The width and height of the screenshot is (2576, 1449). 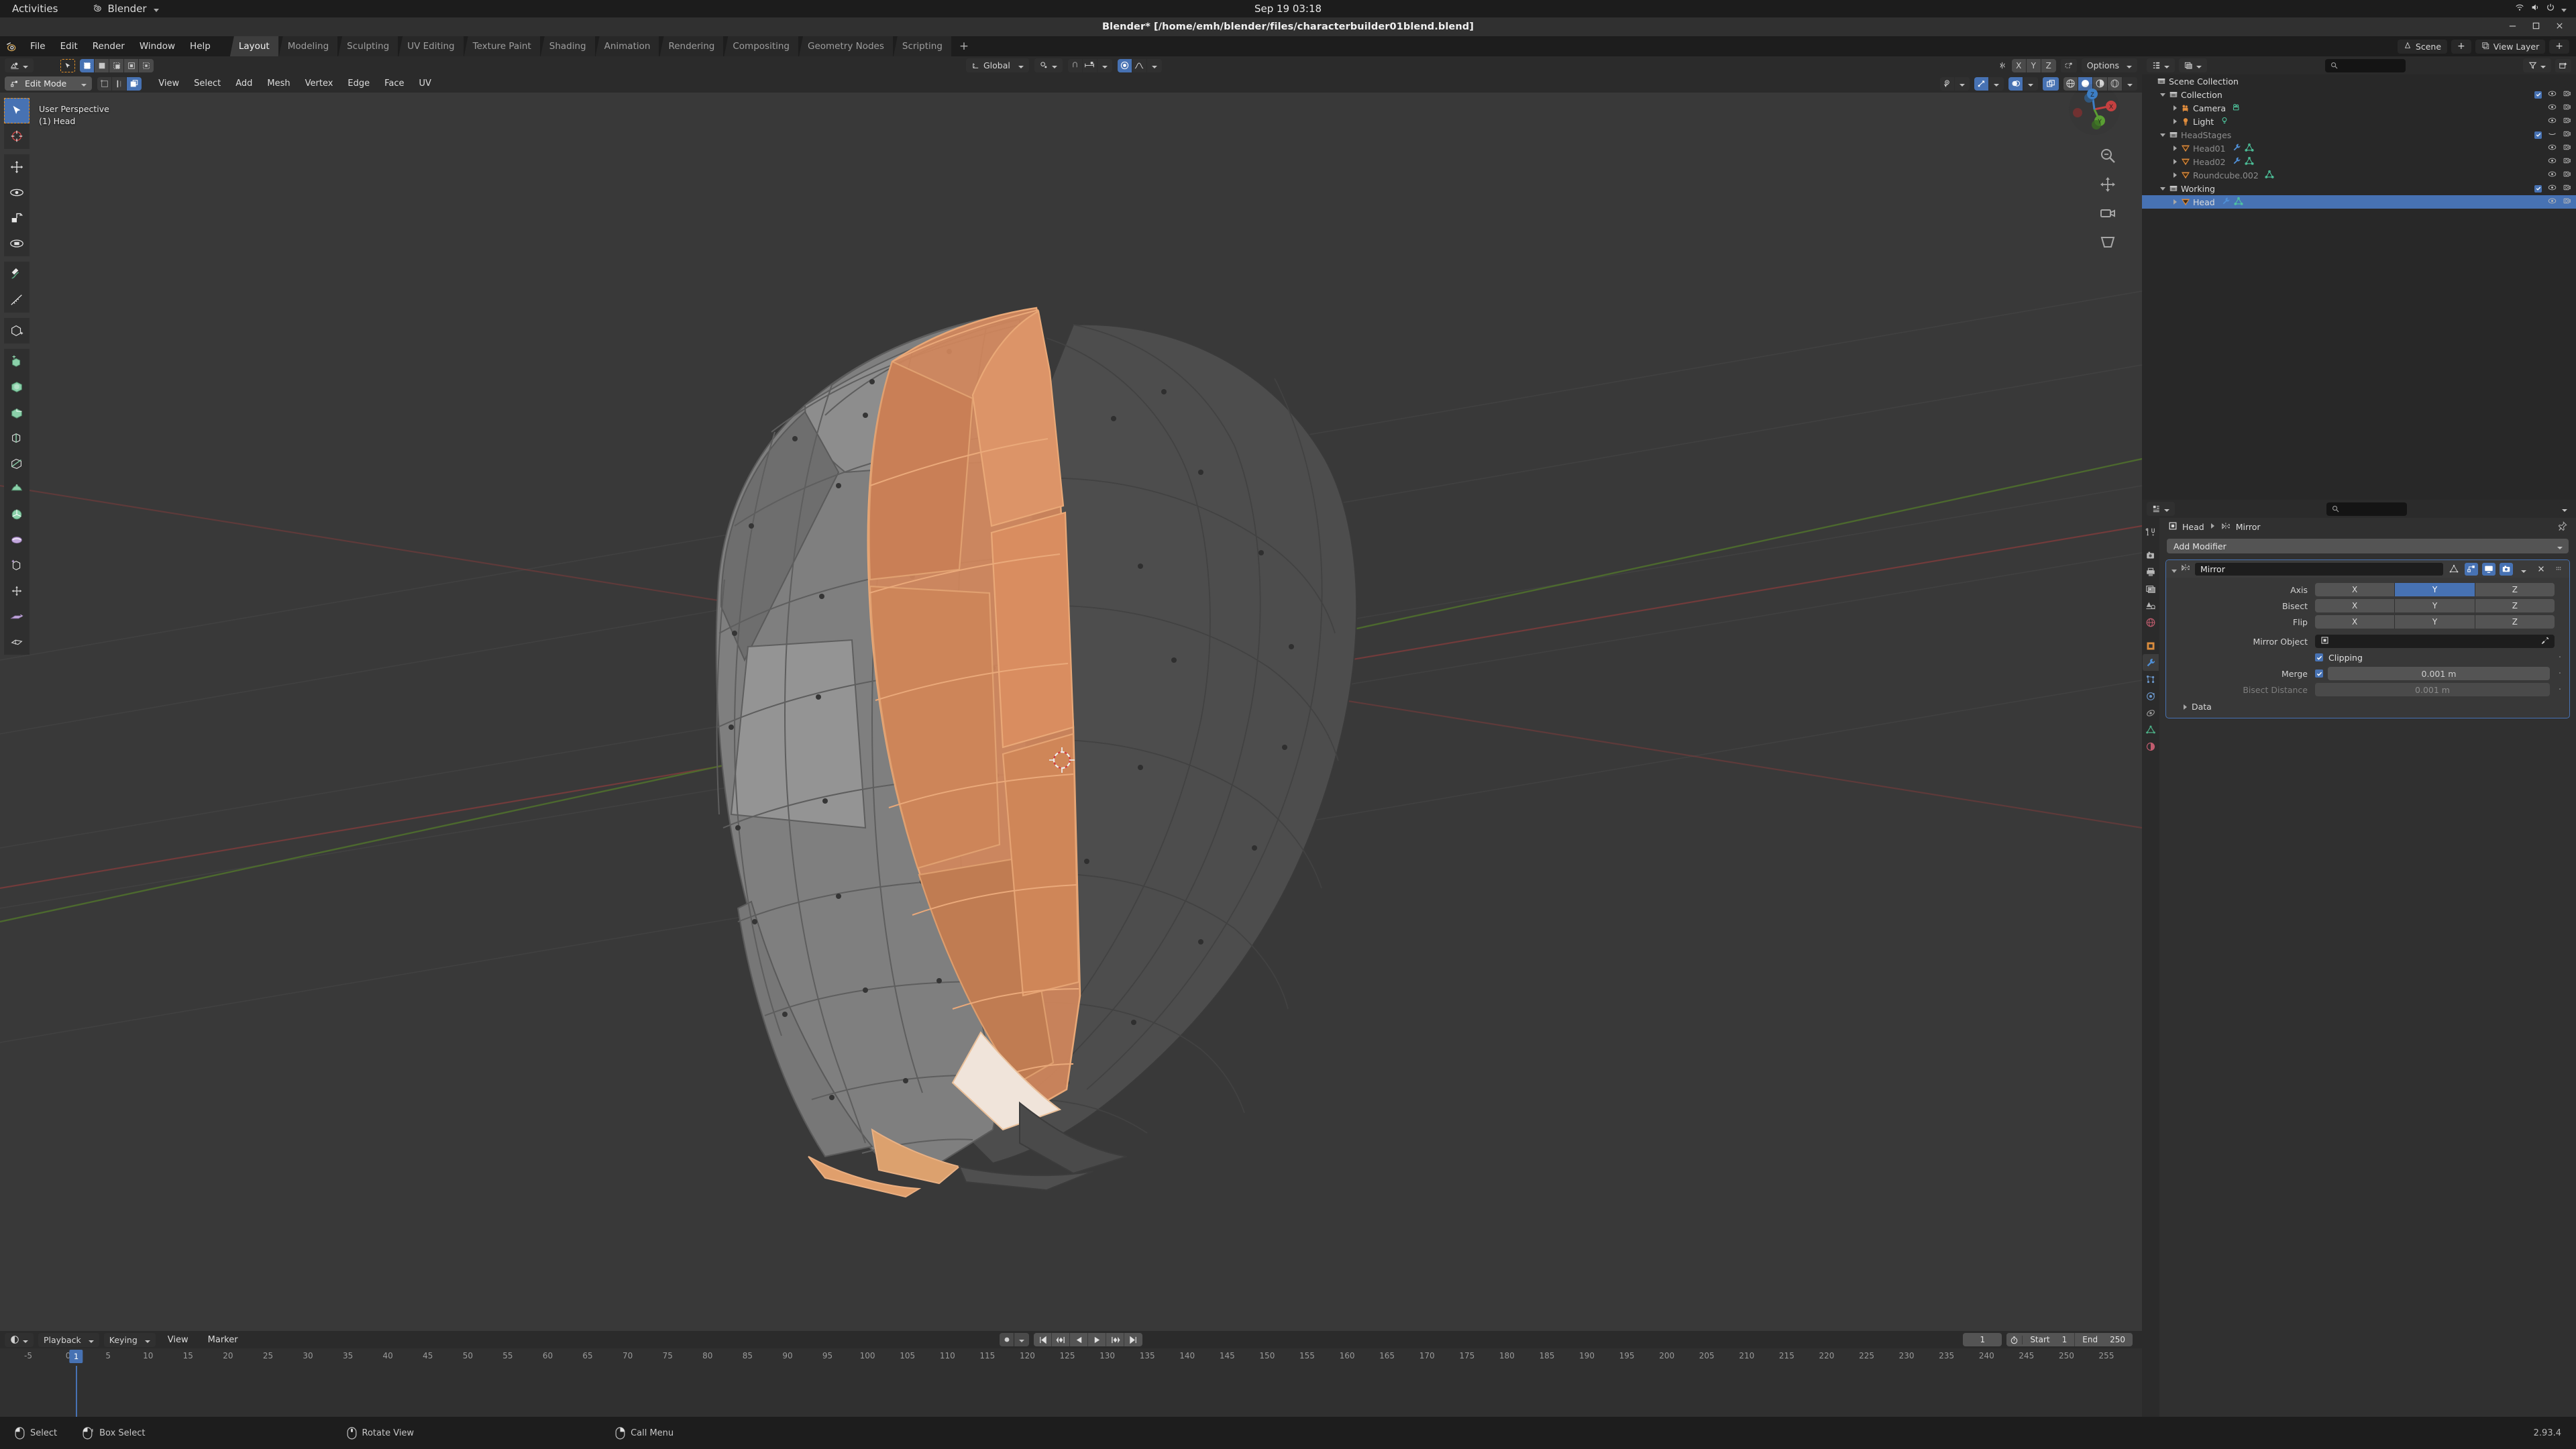 I want to click on outliner-search-input, so click(x=2365, y=65).